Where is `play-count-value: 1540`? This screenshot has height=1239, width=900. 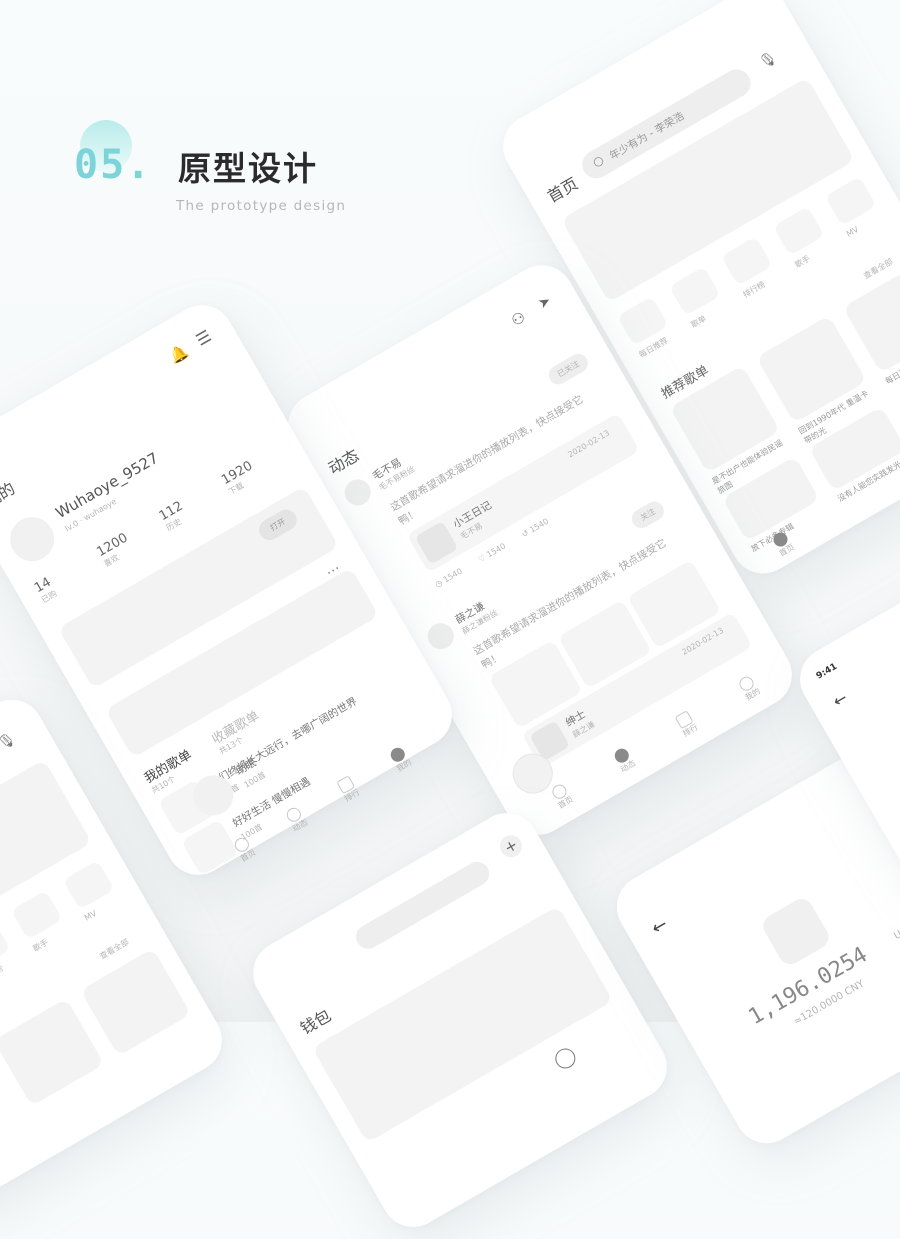 play-count-value: 1540 is located at coordinates (452, 575).